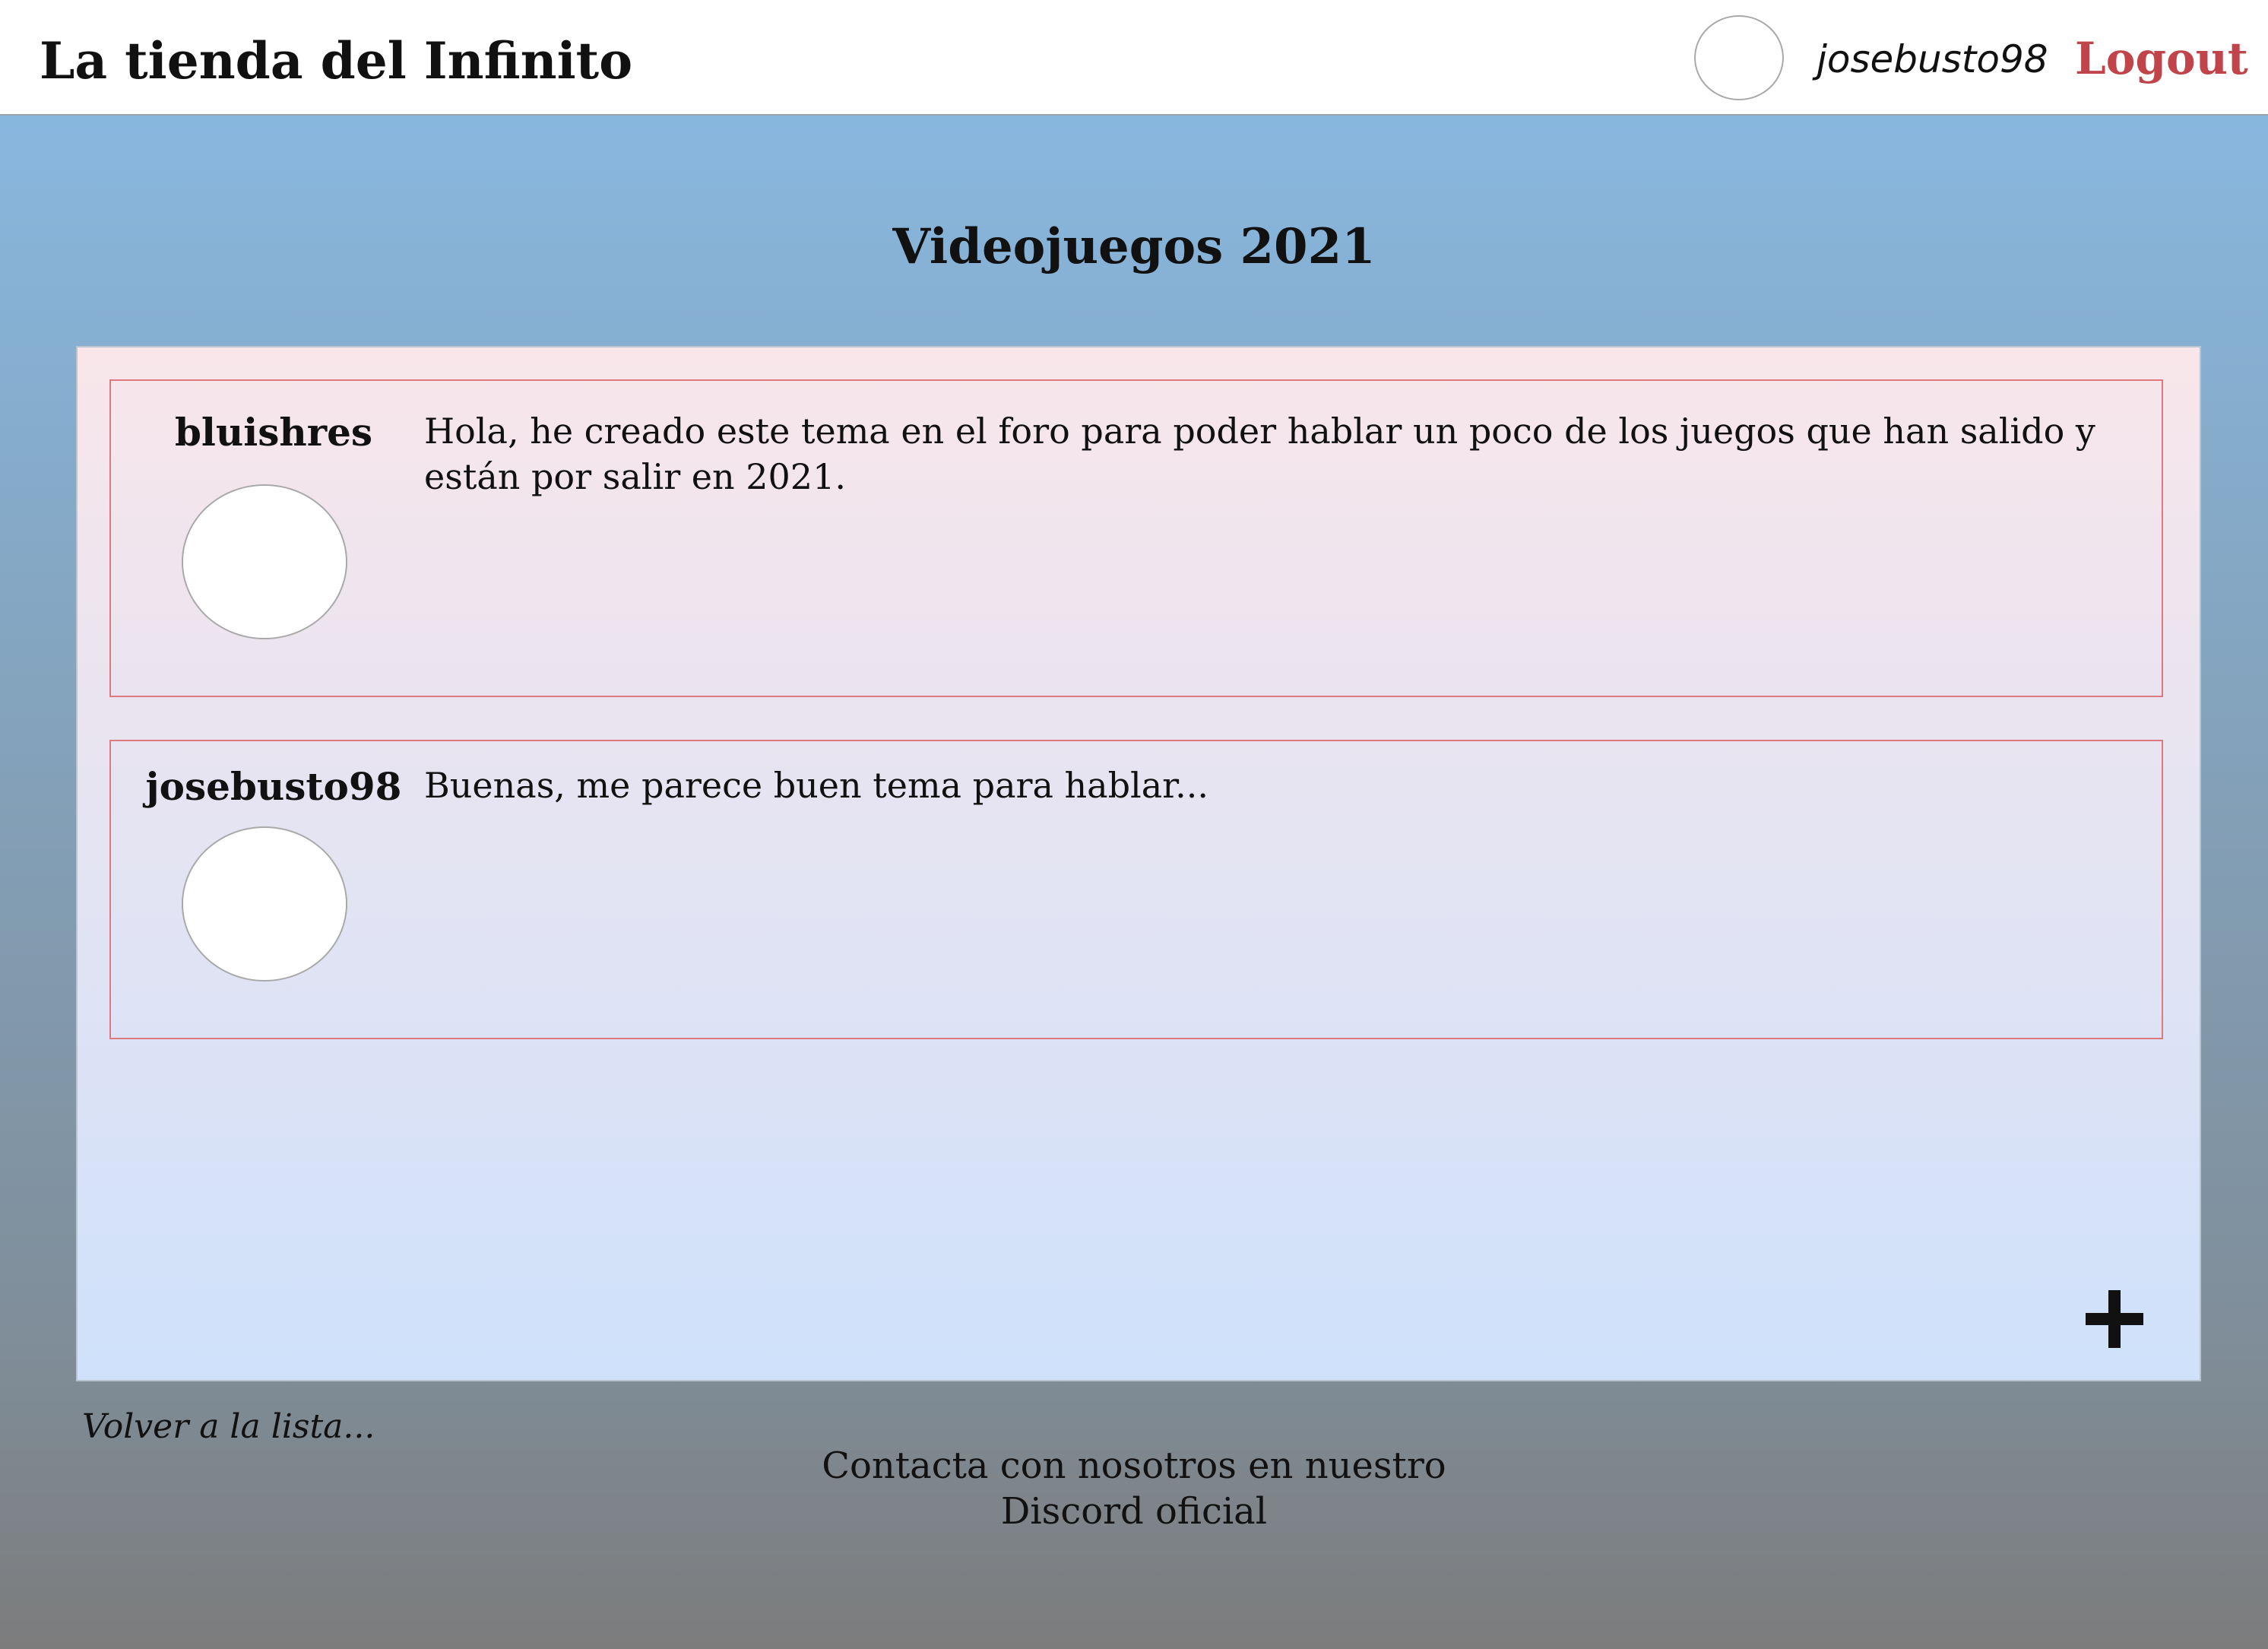  I want to click on plus-icon-vertical, so click(2114, 1319).